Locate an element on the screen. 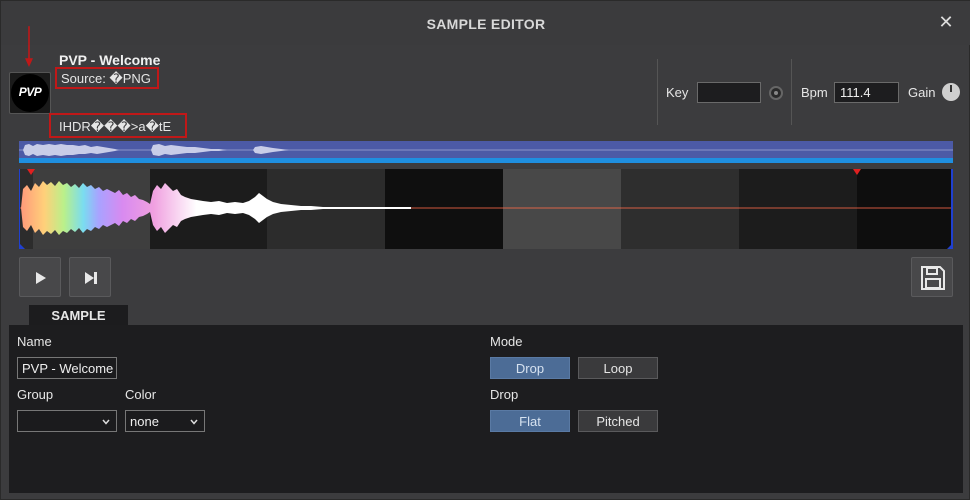 The image size is (970, 500). color-label: Color is located at coordinates (141, 394).